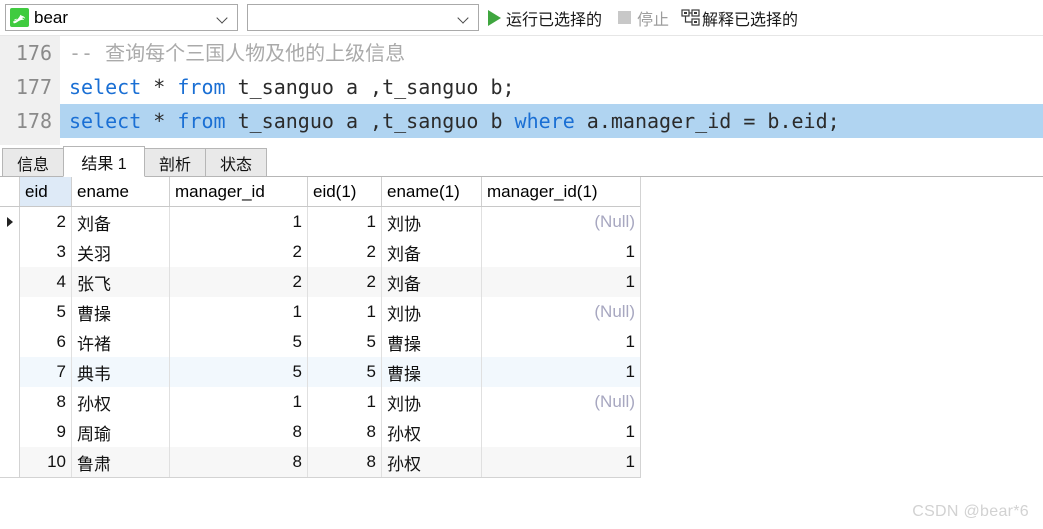  What do you see at coordinates (121, 17) in the screenshot?
I see `database-selector: bear` at bounding box center [121, 17].